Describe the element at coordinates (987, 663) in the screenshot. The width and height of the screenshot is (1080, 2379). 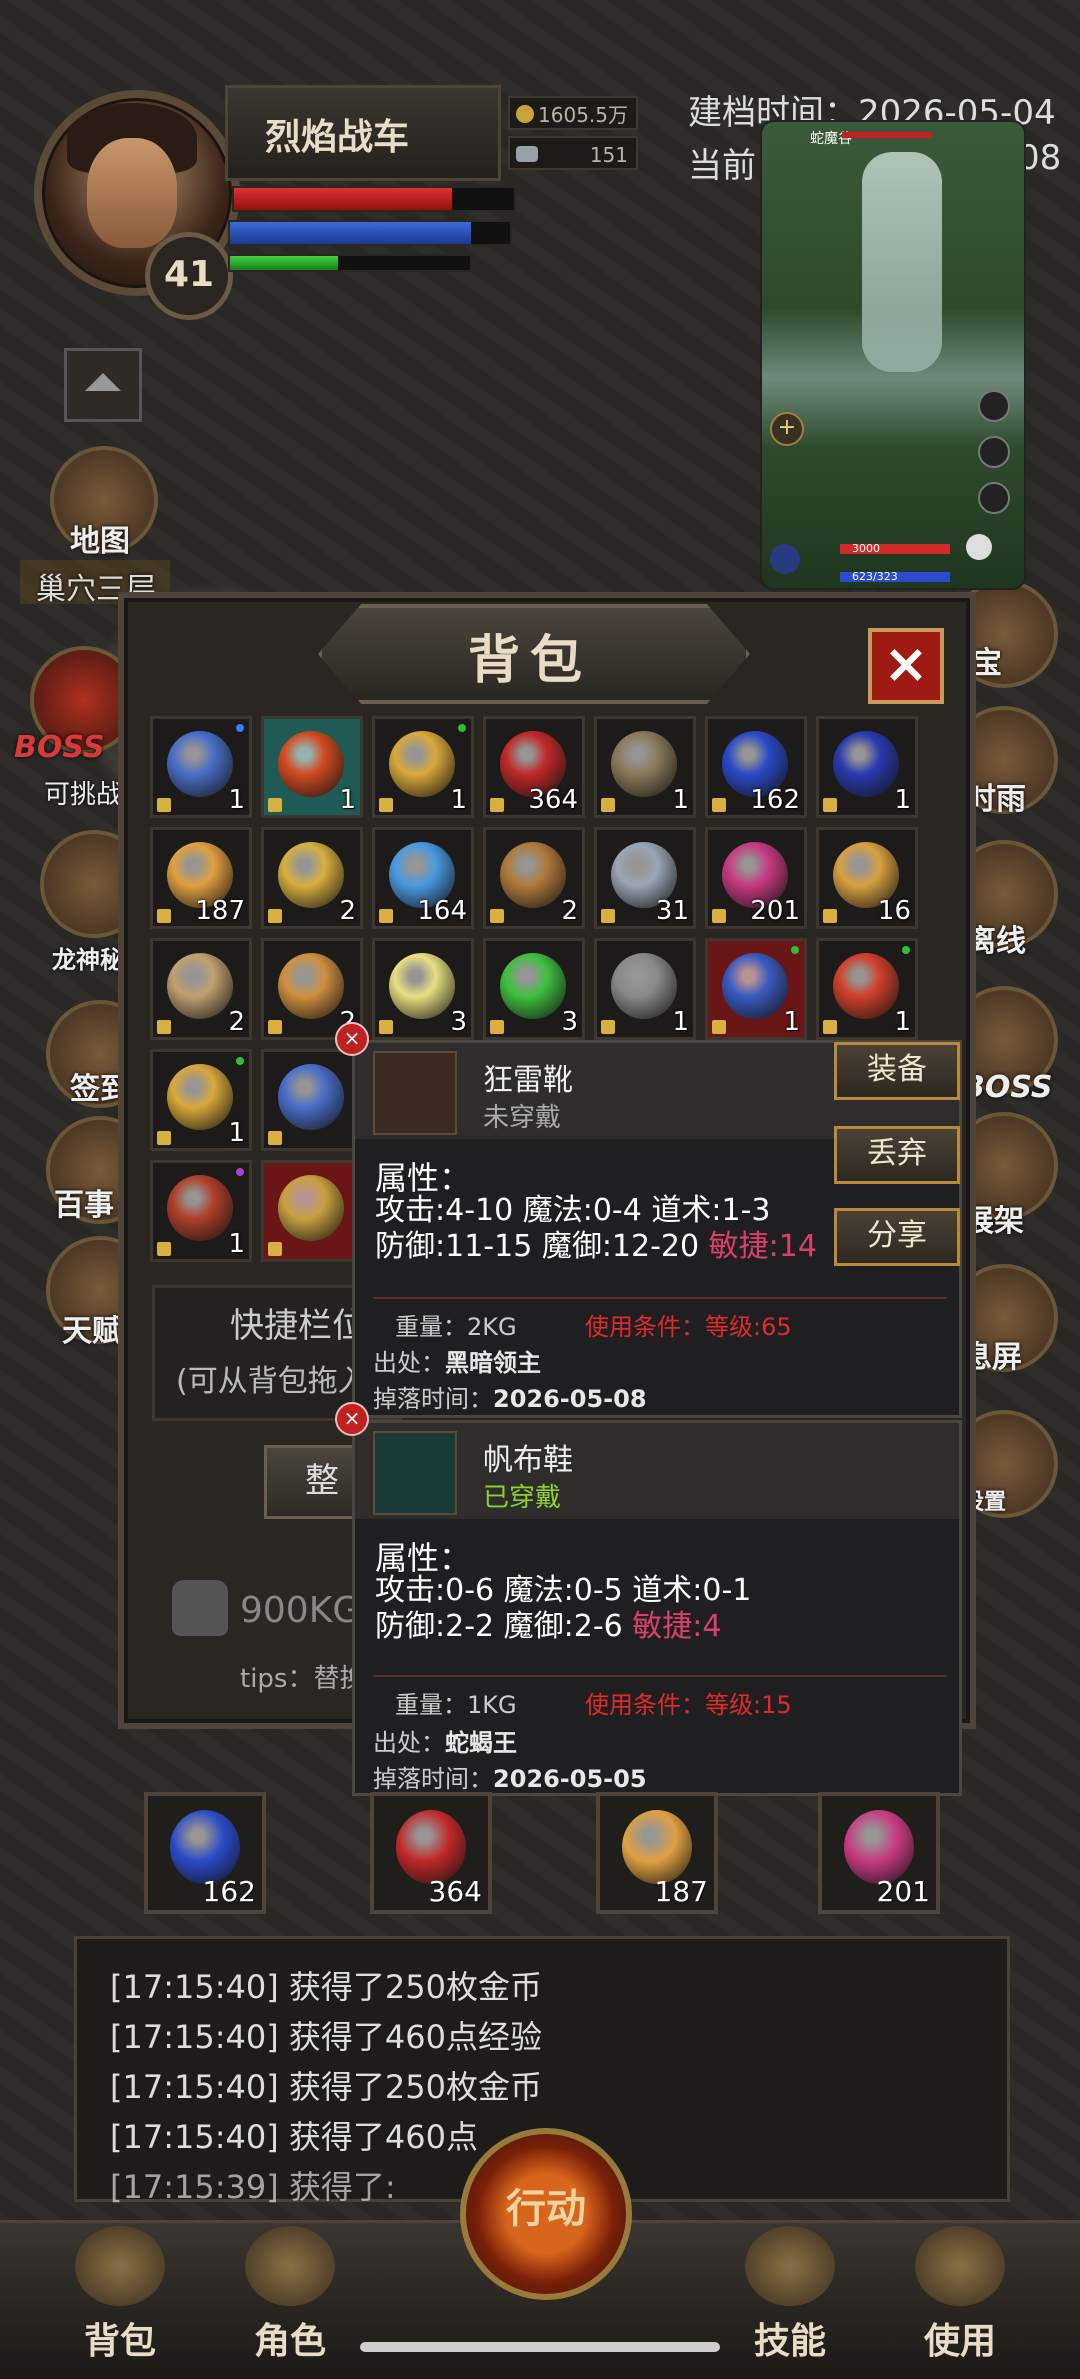
I see `treasure-label: 宝` at that location.